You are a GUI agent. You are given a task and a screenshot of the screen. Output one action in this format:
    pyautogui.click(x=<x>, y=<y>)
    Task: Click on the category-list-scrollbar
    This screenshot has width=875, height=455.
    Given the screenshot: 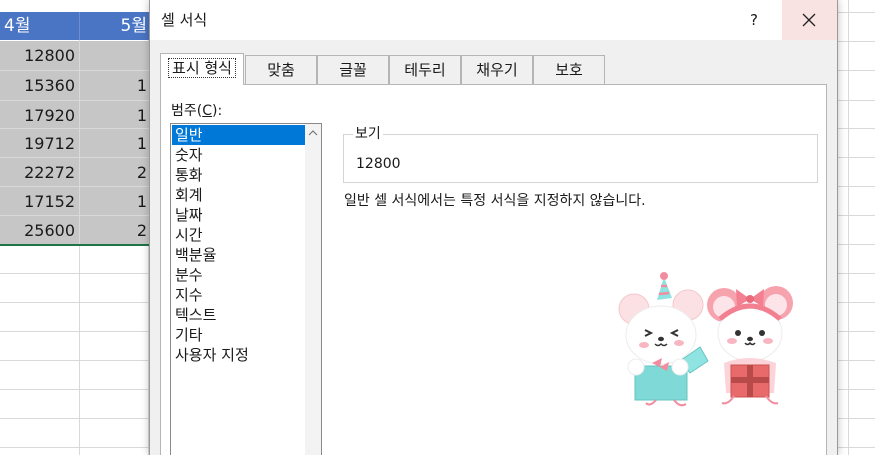 What is the action you would take?
    pyautogui.click(x=313, y=289)
    